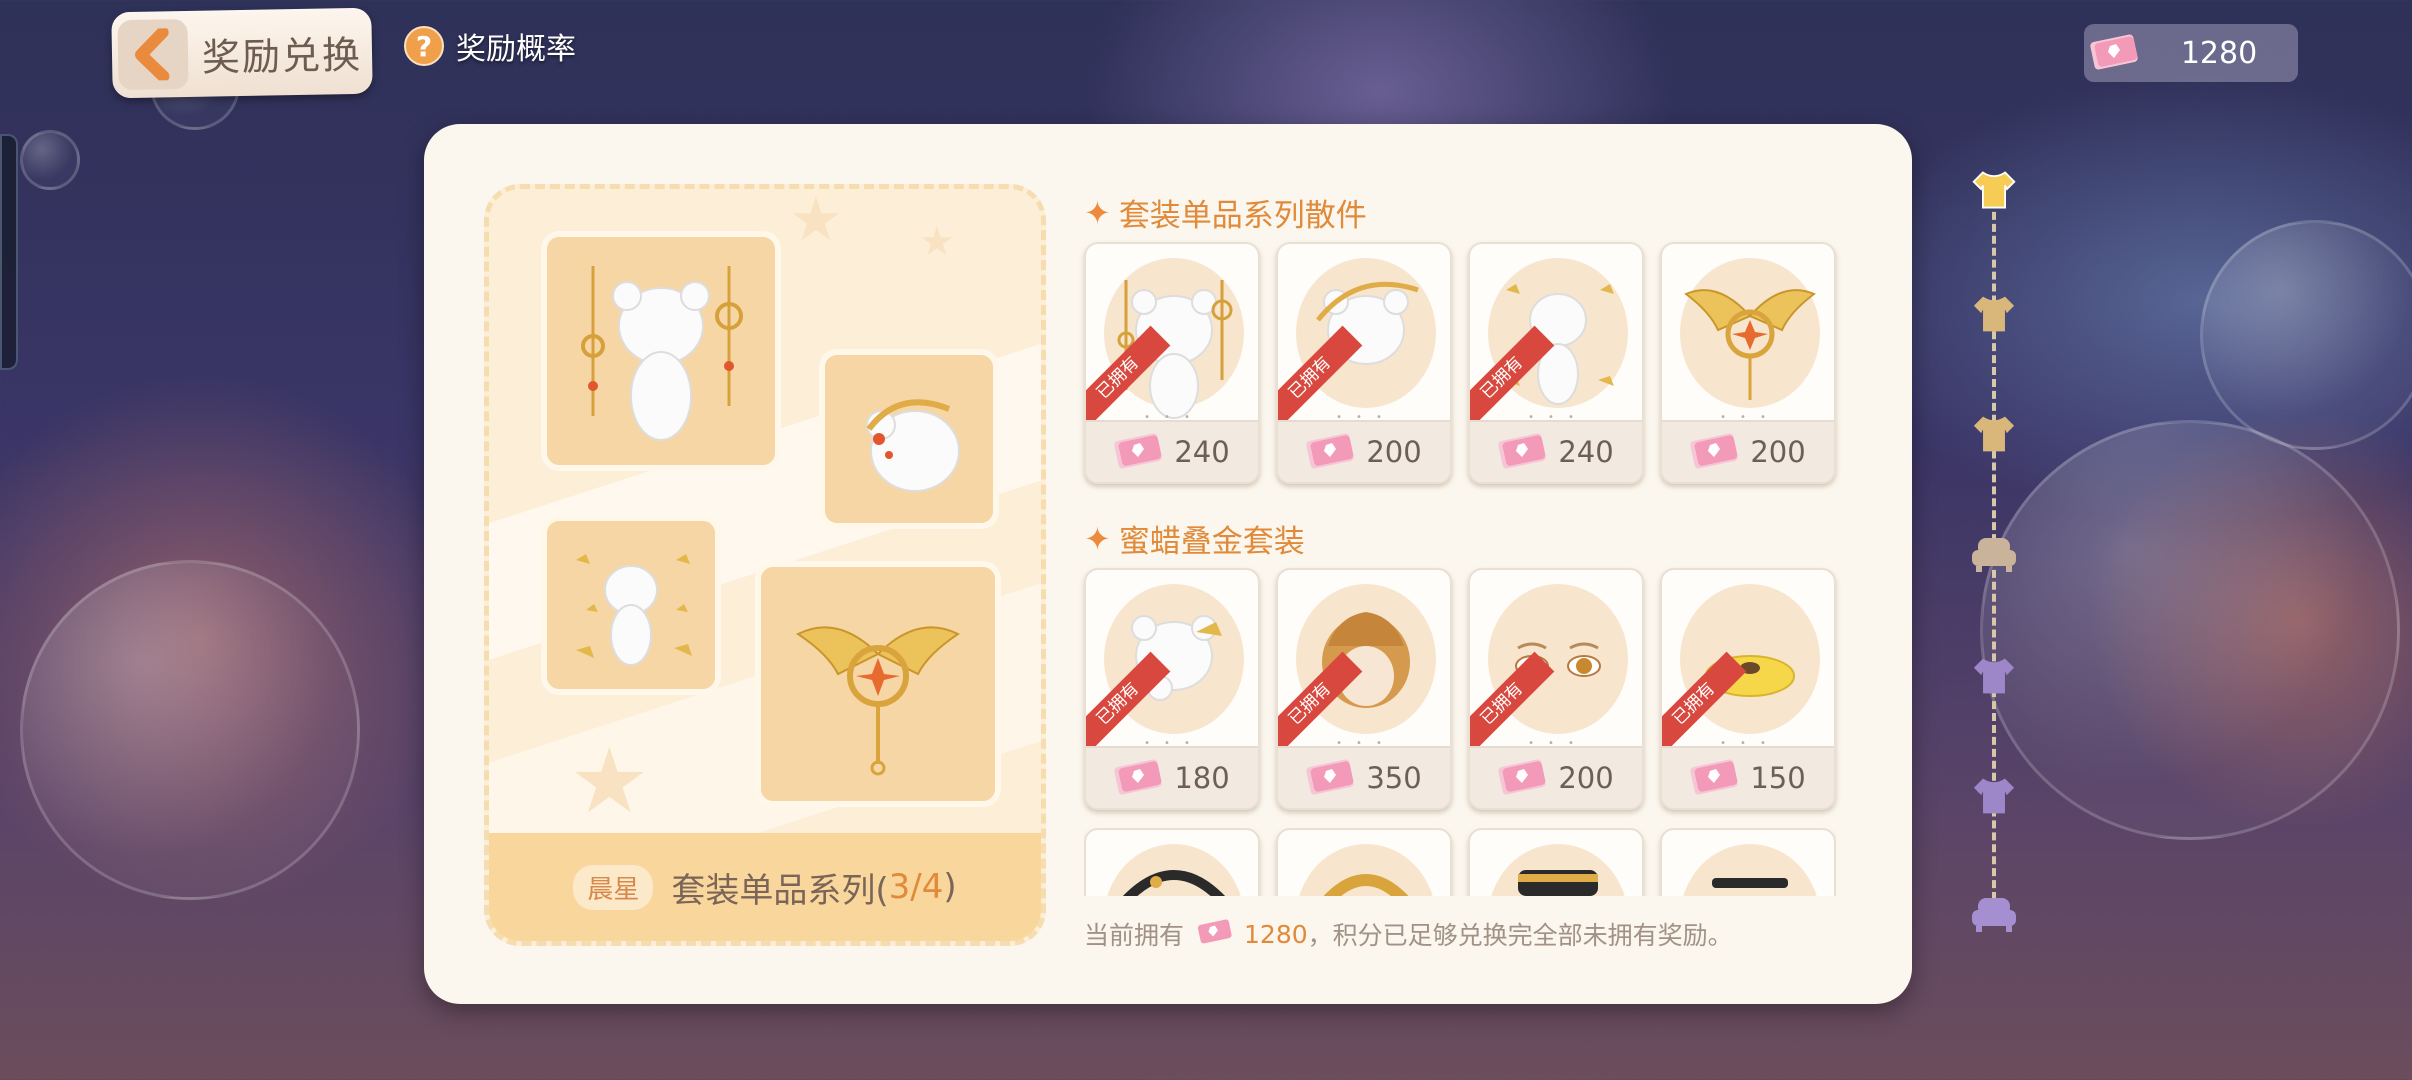  What do you see at coordinates (913, 445) in the screenshot?
I see `bear-headpiece-icon` at bounding box center [913, 445].